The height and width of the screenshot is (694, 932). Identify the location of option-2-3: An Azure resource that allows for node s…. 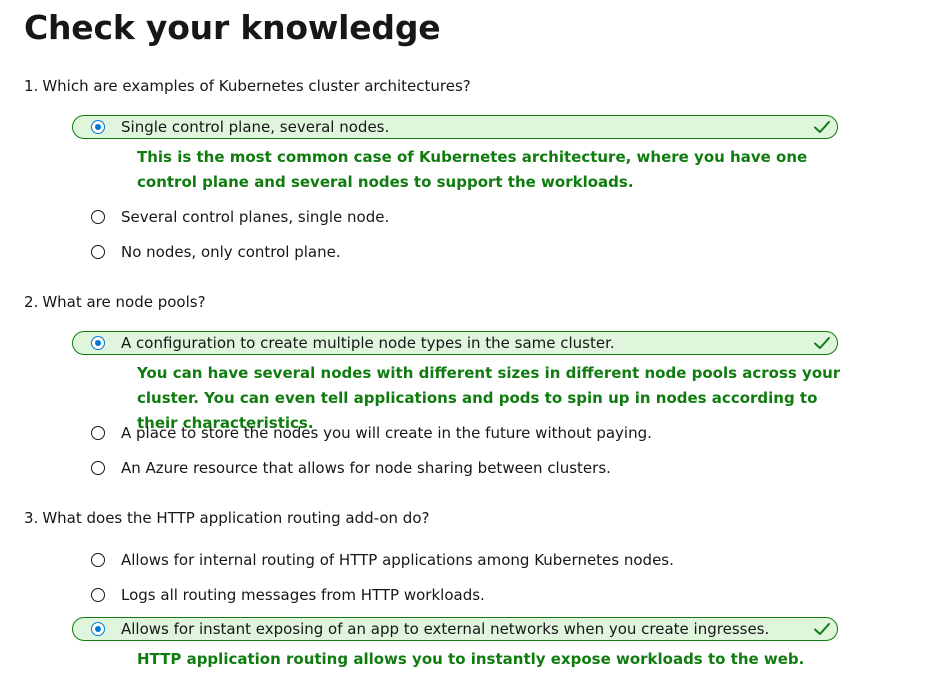
(455, 468).